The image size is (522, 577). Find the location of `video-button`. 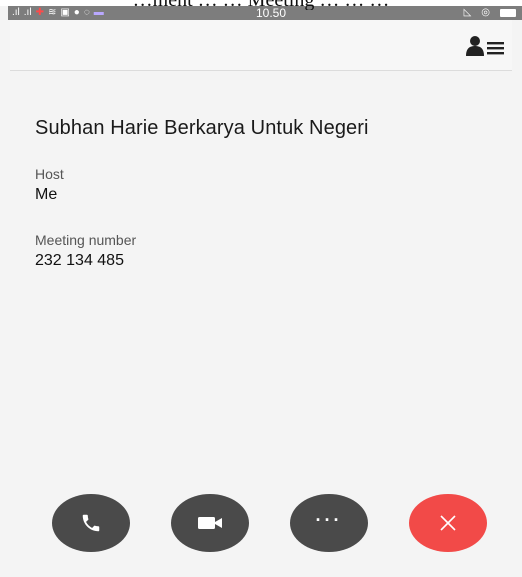

video-button is located at coordinates (210, 523).